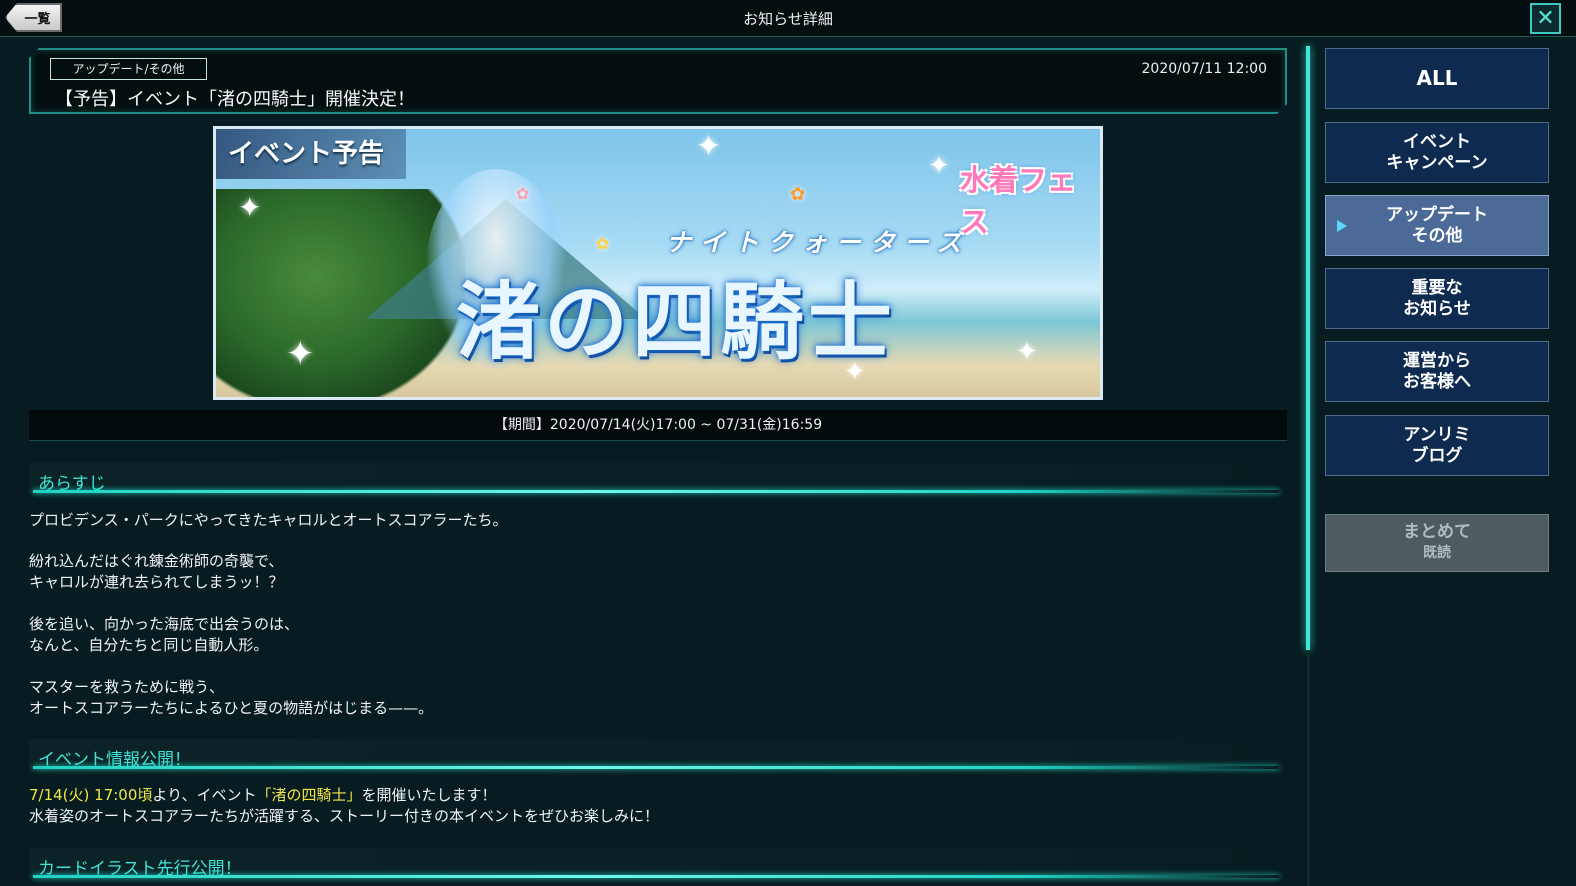 The width and height of the screenshot is (1576, 886). Describe the element at coordinates (1308, 348) in the screenshot. I see `scrollbar-thumb` at that location.